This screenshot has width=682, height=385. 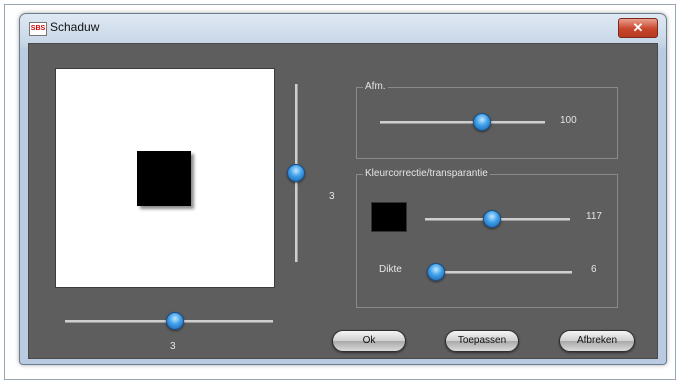 I want to click on thickness-track, so click(x=499, y=272).